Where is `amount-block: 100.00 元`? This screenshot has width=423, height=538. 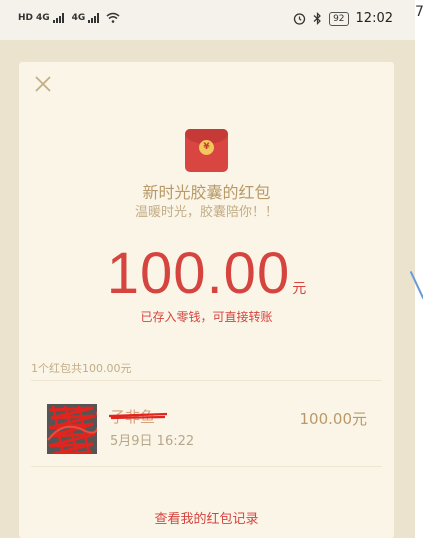
amount-block: 100.00 元 is located at coordinates (206, 273).